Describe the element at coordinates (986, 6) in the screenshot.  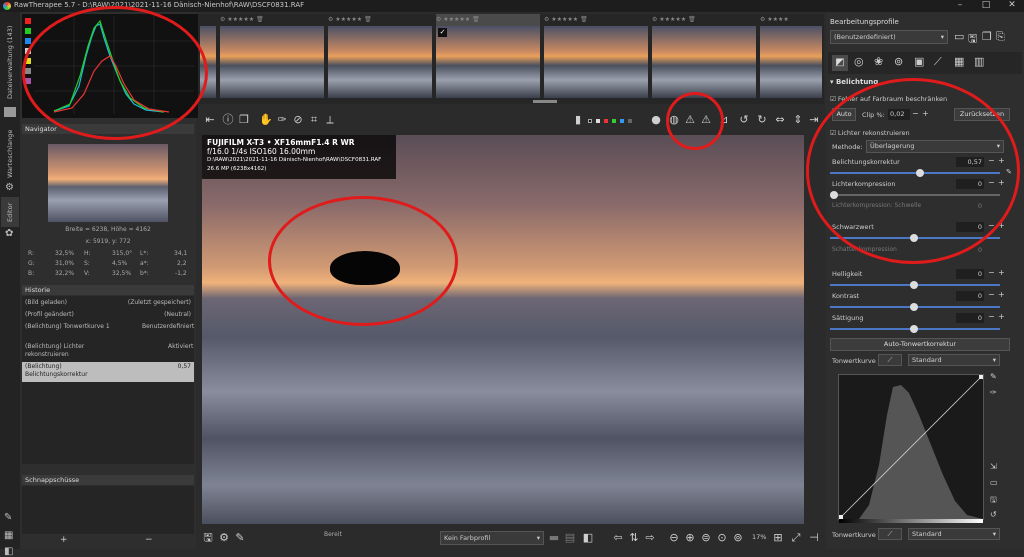
I see `maximize-button: □` at that location.